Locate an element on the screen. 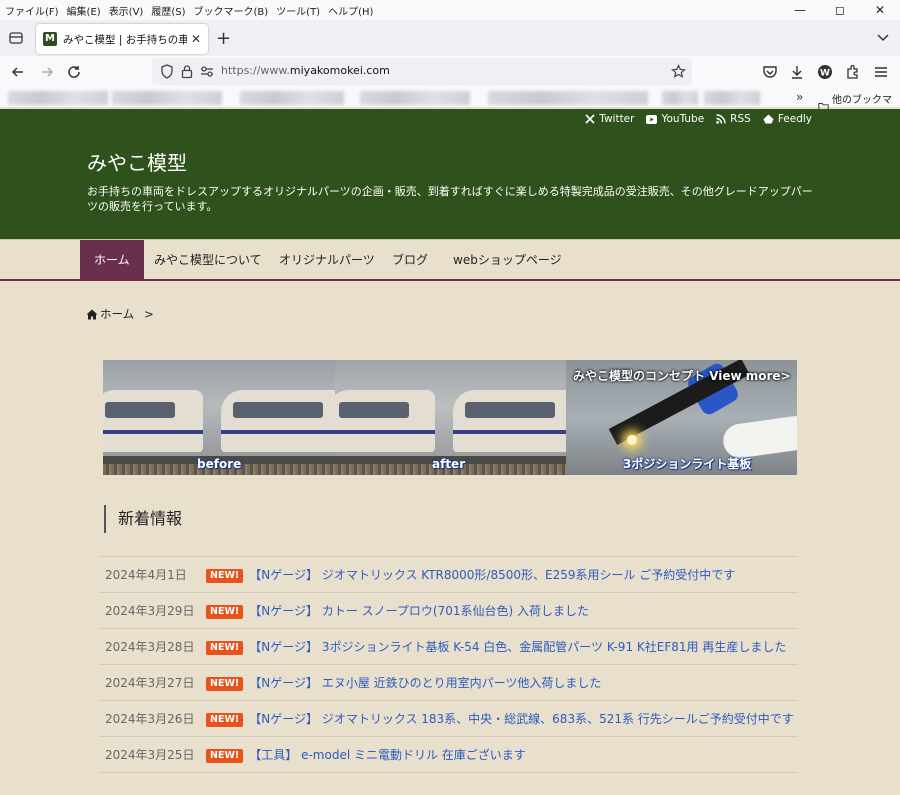 The height and width of the screenshot is (795, 900). nav-home: ホーム is located at coordinates (112, 260).